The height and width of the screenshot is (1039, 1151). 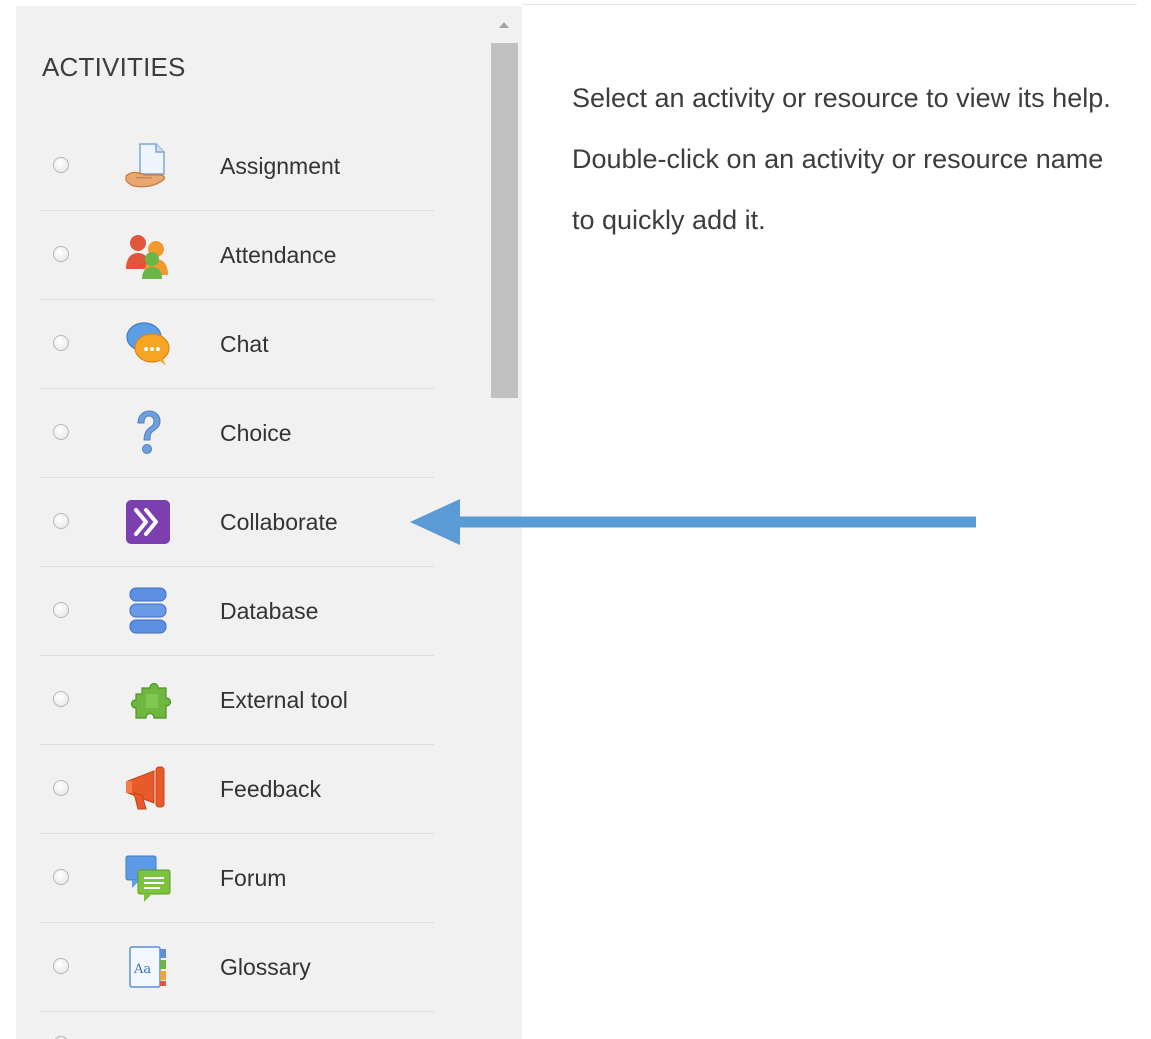 I want to click on glossary-icon: Aa, so click(x=148, y=967).